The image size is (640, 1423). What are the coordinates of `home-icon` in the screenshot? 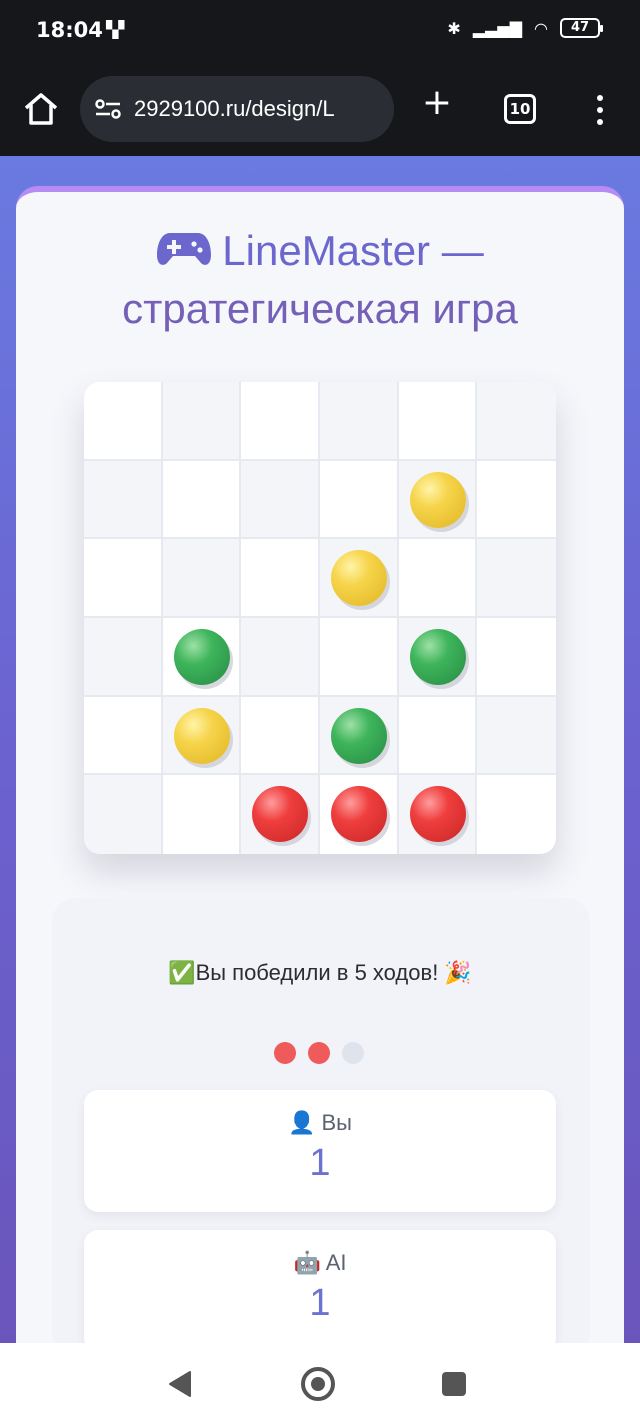 It's located at (41, 109).